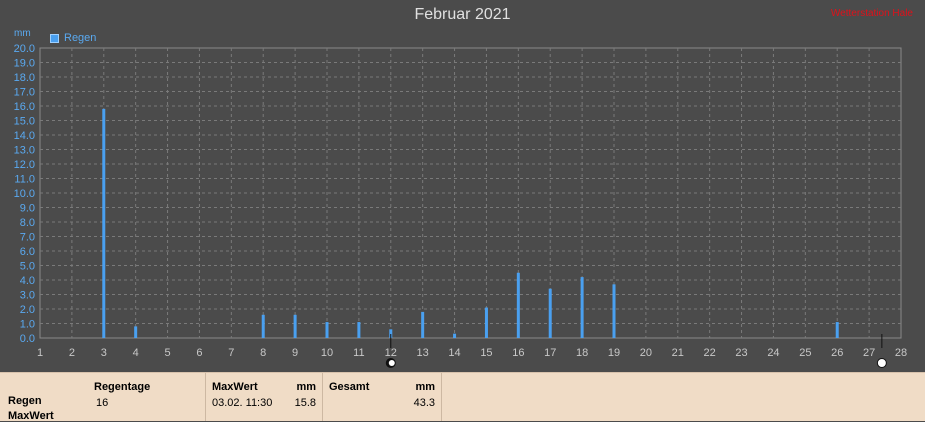 The width and height of the screenshot is (925, 422). What do you see at coordinates (27, 281) in the screenshot?
I see `y-tick-label: 4.0` at bounding box center [27, 281].